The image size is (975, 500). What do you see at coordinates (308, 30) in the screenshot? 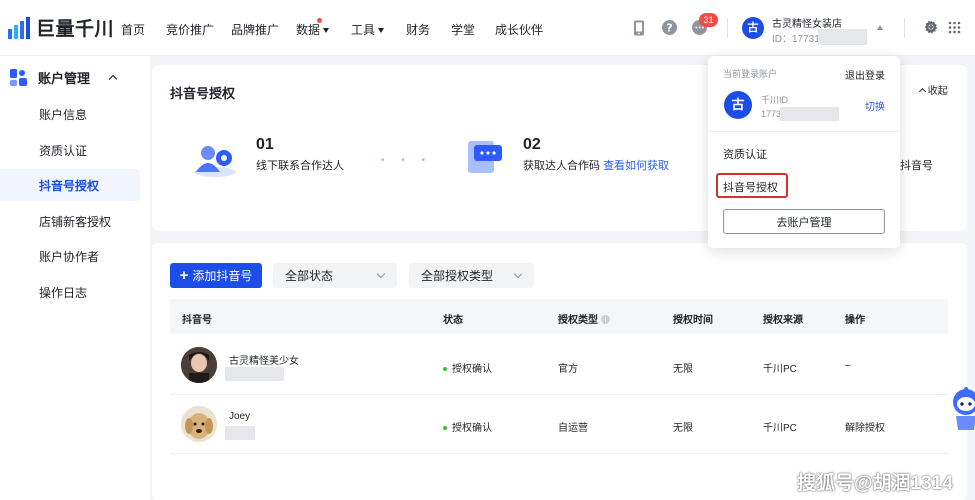
I see `nav-data-label: 数据` at bounding box center [308, 30].